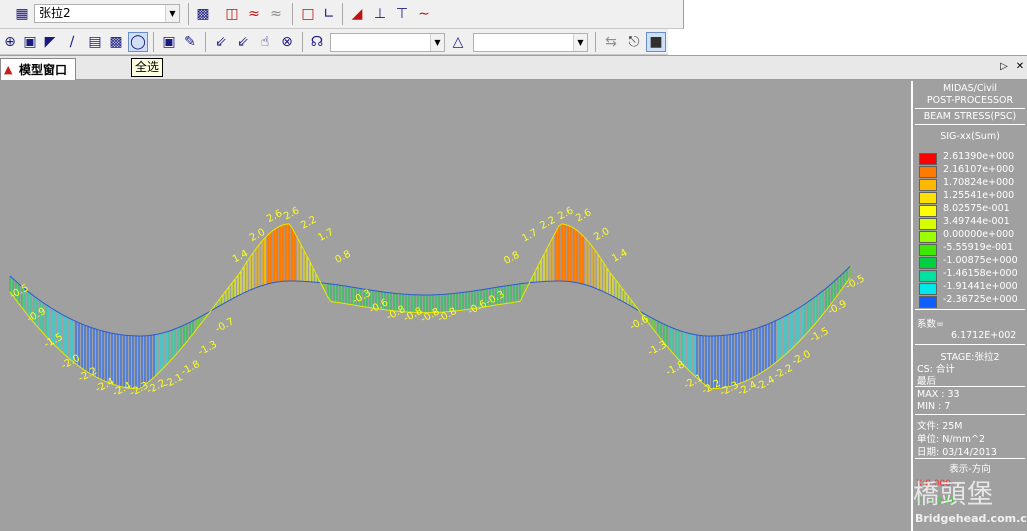 The image size is (1027, 531). I want to click on reaction-icon: ⊤, so click(402, 14).